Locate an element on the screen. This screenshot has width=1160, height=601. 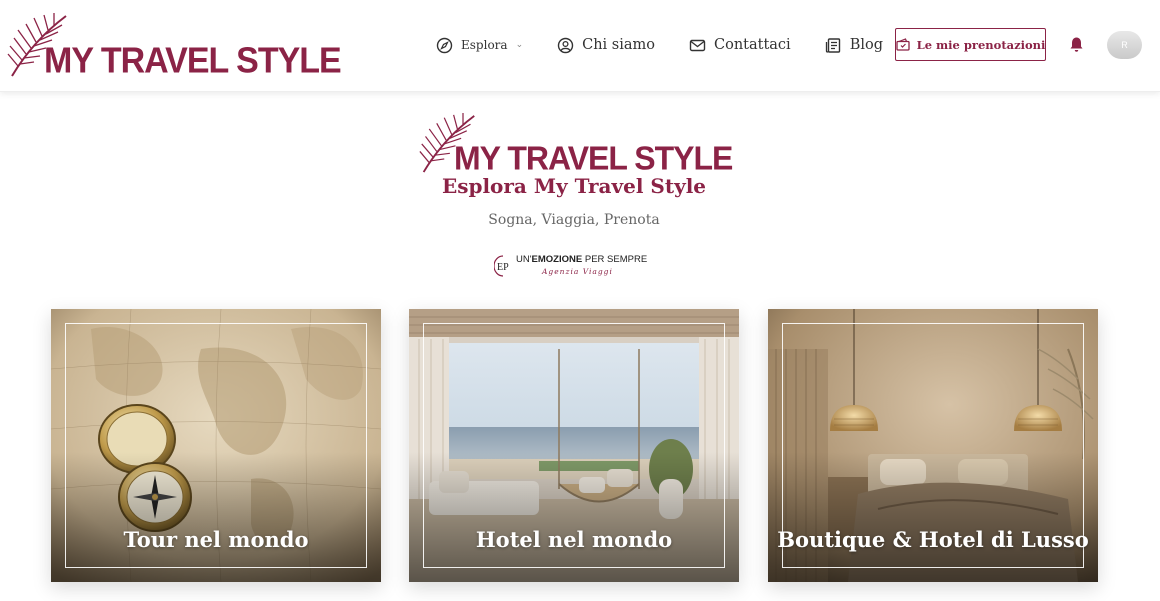
nav-contact: Contattaci is located at coordinates (740, 45).